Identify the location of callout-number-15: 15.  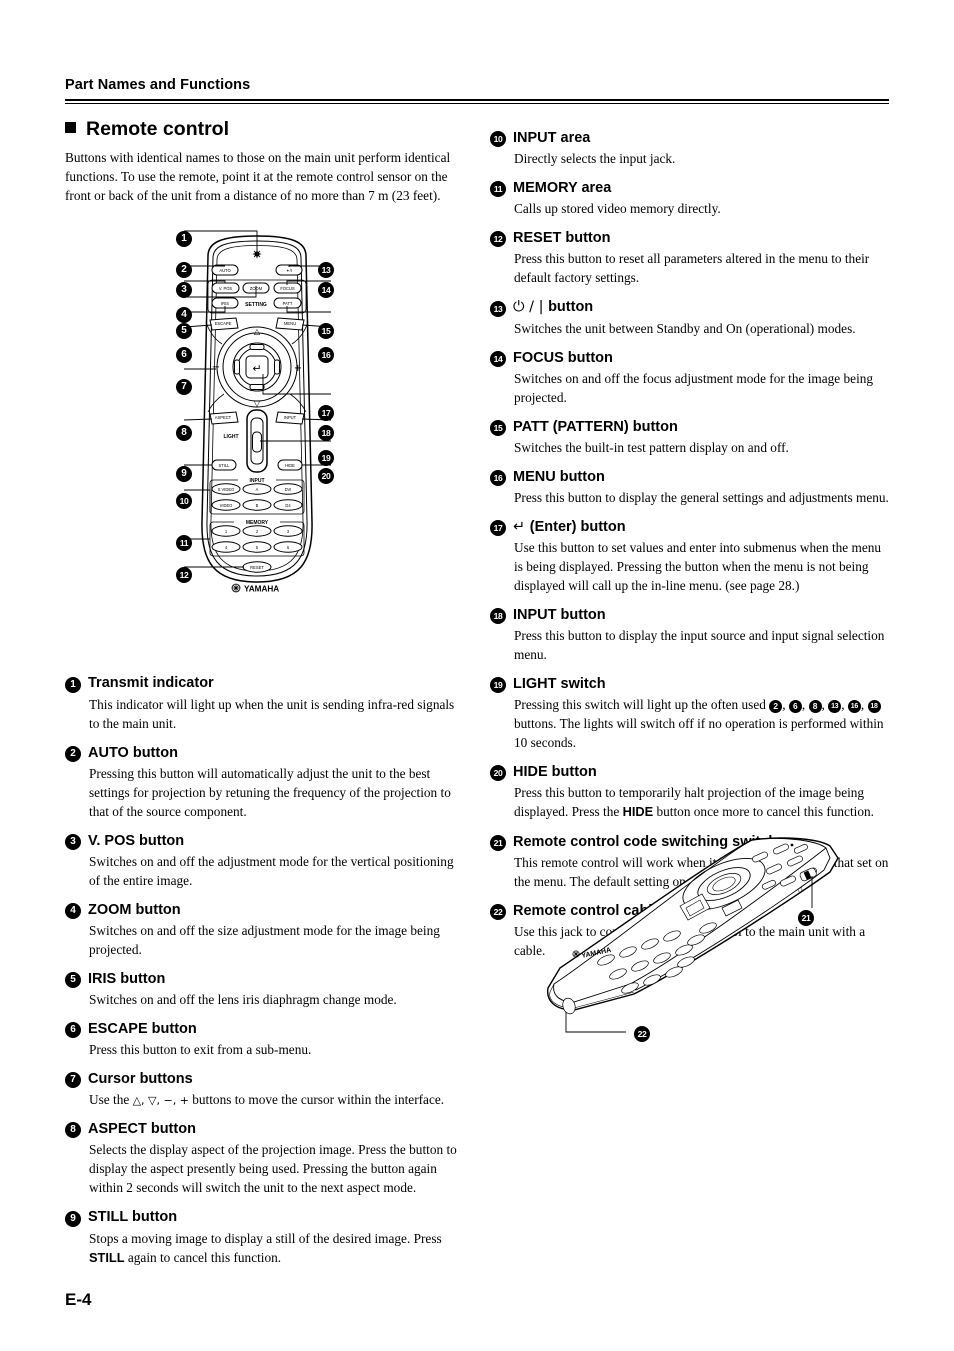
(498, 427).